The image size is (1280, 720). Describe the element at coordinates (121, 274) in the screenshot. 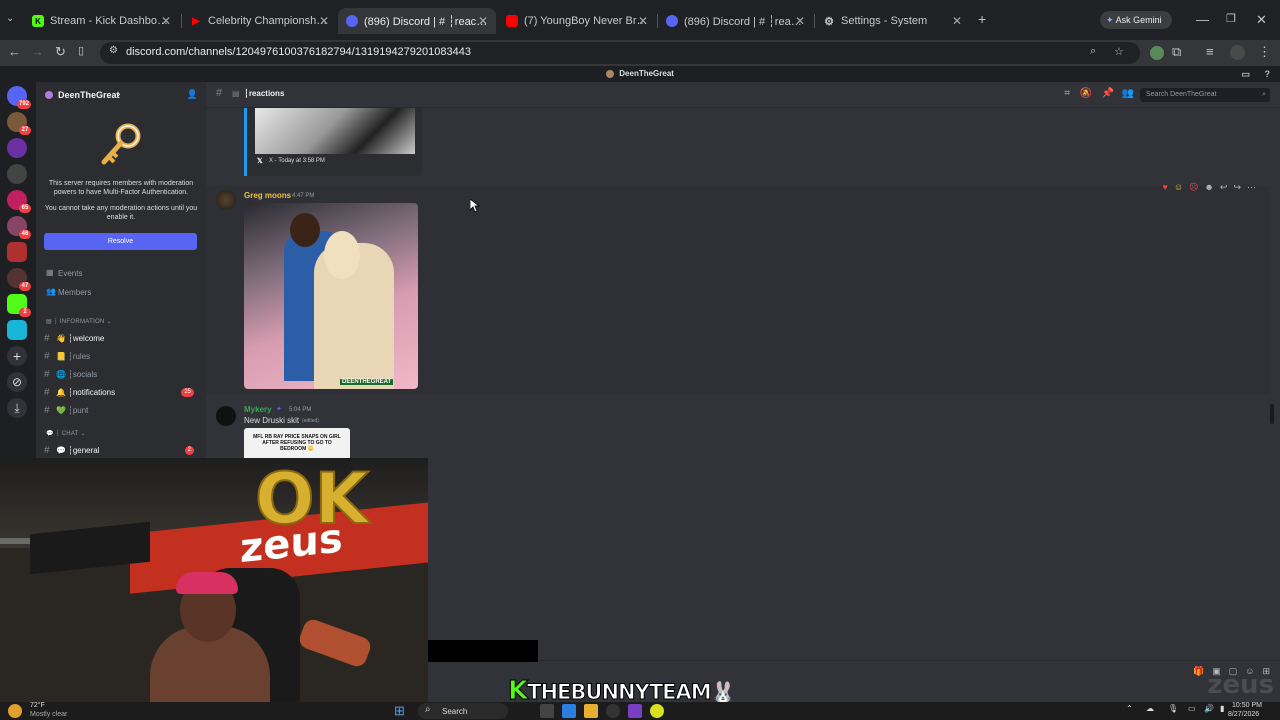

I see `events-link: ▦ Events` at that location.